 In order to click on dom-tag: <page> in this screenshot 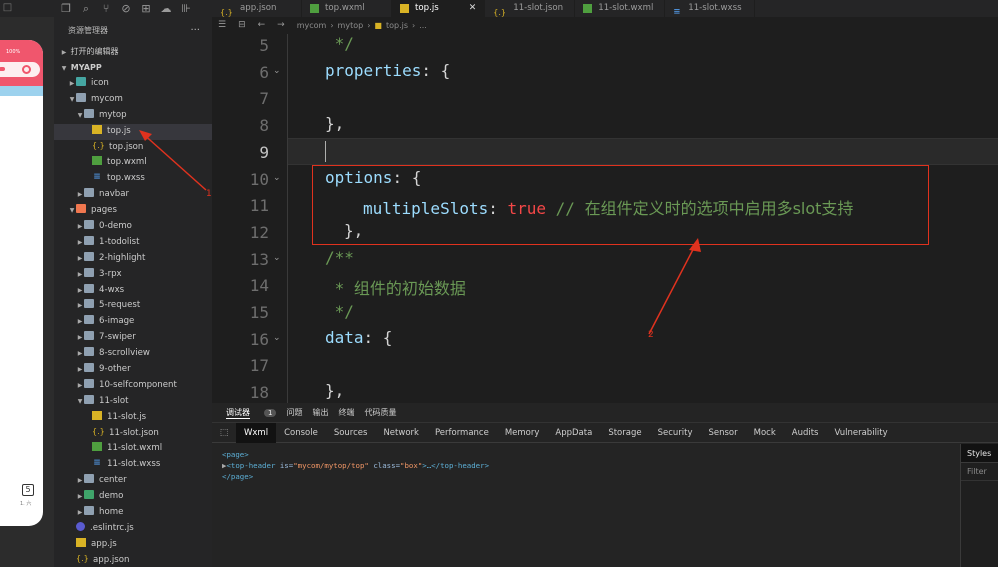, I will do `click(235, 454)`.